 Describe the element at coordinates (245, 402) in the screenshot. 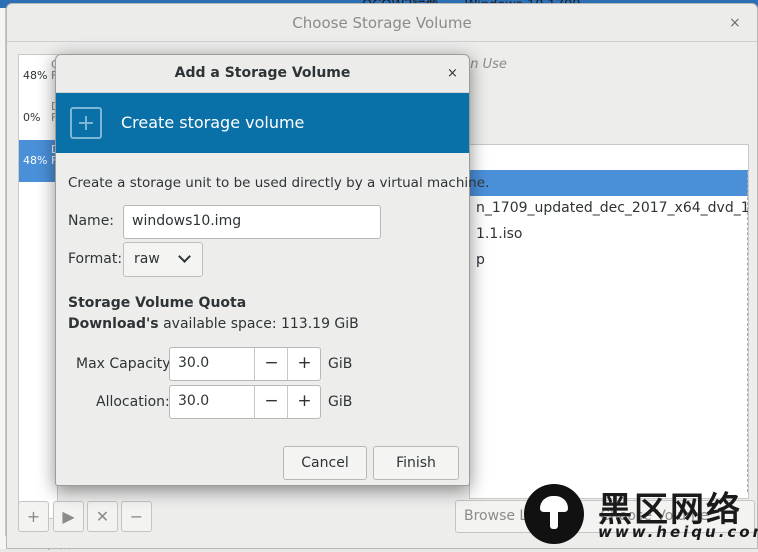

I see `allocation-spinner: 30.0 − +` at that location.